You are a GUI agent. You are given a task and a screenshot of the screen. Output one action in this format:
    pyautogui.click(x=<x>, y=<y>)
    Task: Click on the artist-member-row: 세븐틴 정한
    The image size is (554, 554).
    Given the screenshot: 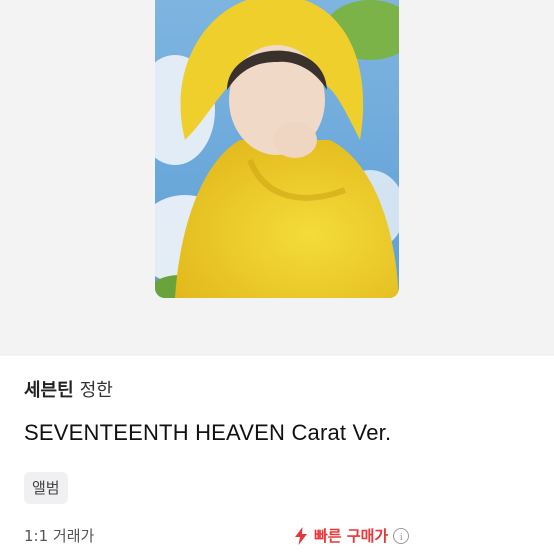 What is the action you would take?
    pyautogui.click(x=277, y=391)
    